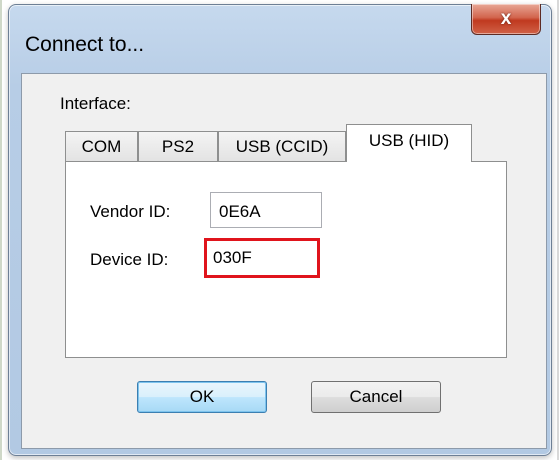 The height and width of the screenshot is (460, 559). I want to click on background-edge-left, so click(1, 230).